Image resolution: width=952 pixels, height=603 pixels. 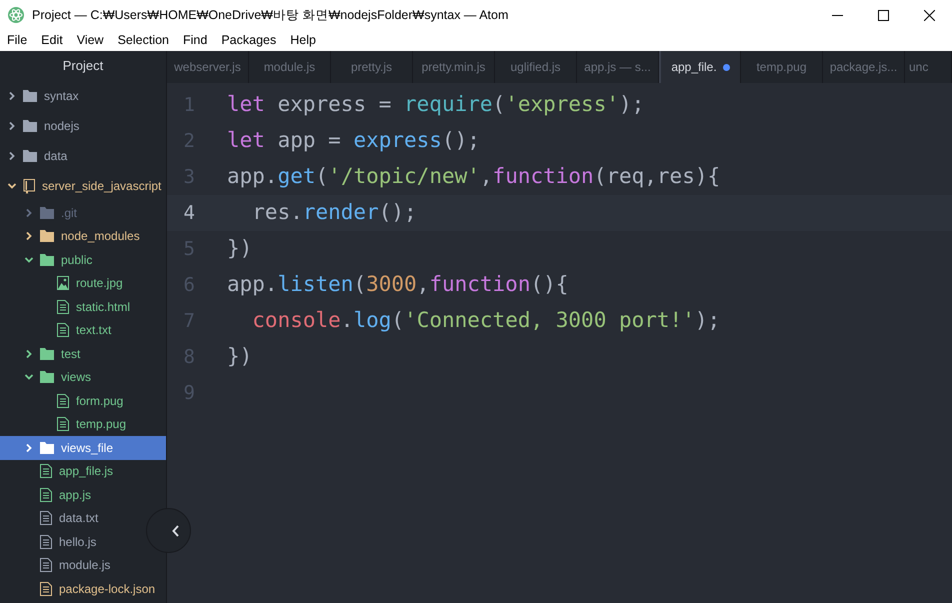 I want to click on menu-item: File, so click(x=17, y=40).